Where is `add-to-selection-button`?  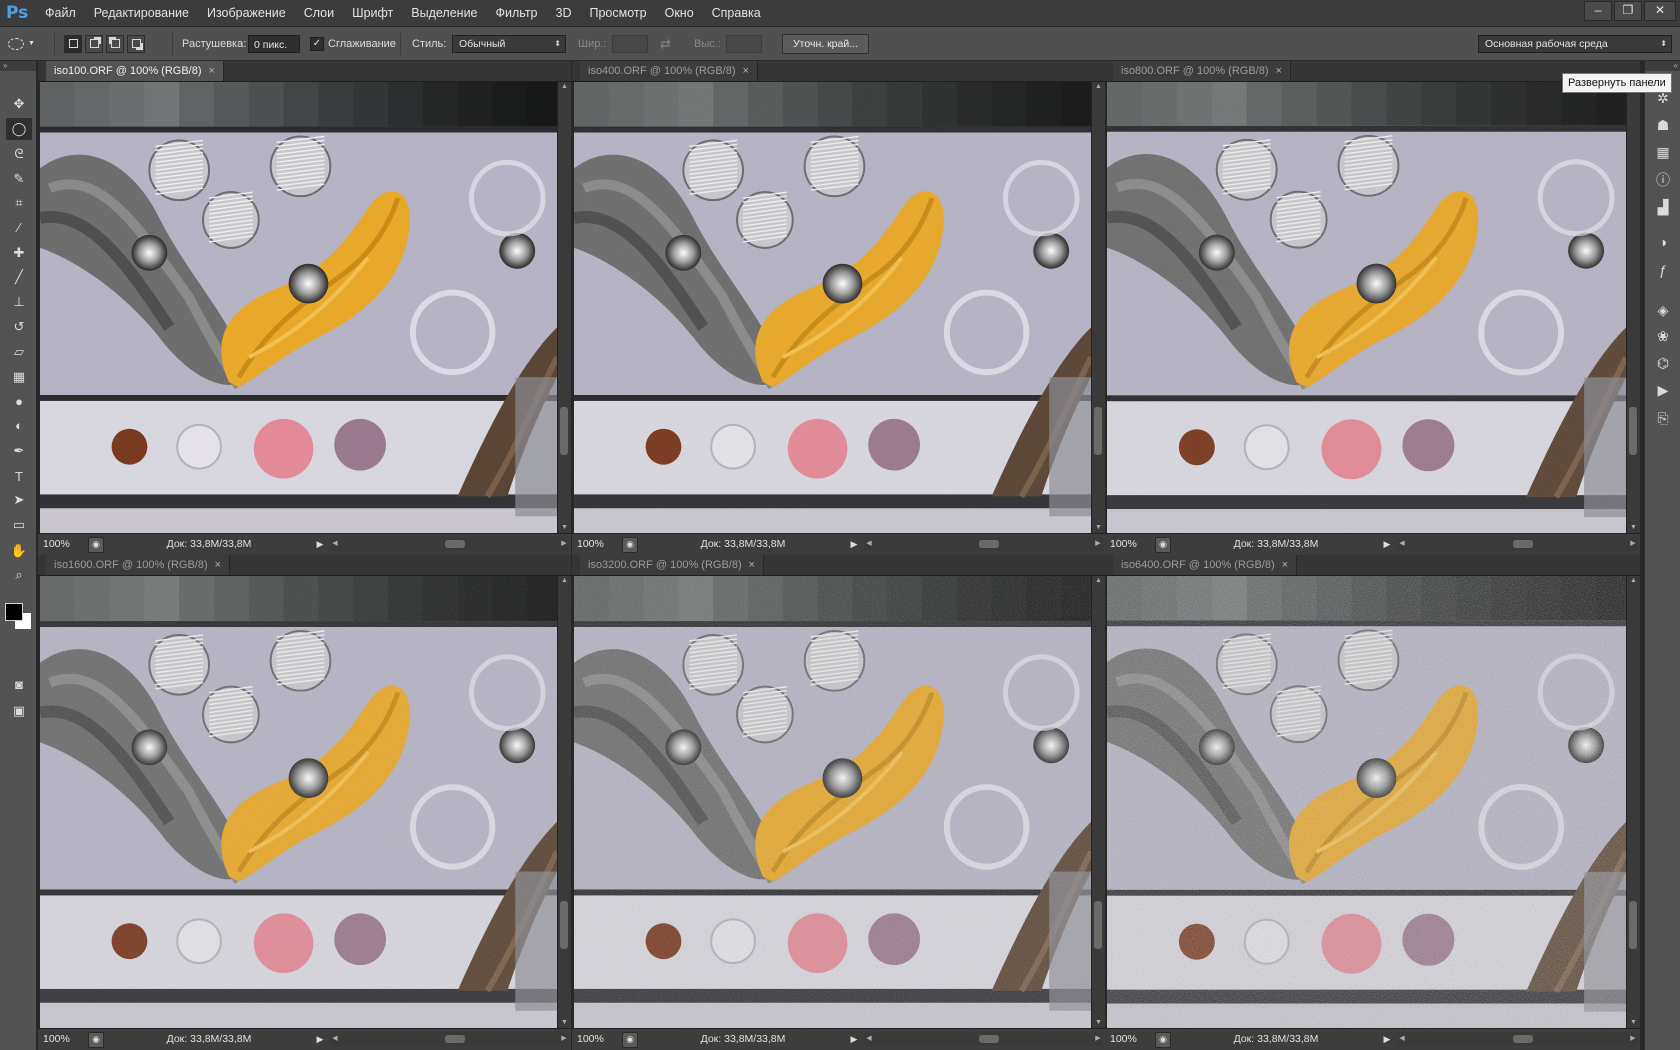 add-to-selection-button is located at coordinates (94, 43).